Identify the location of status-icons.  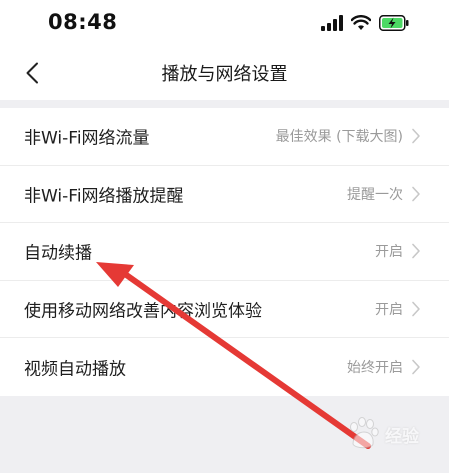
(365, 23).